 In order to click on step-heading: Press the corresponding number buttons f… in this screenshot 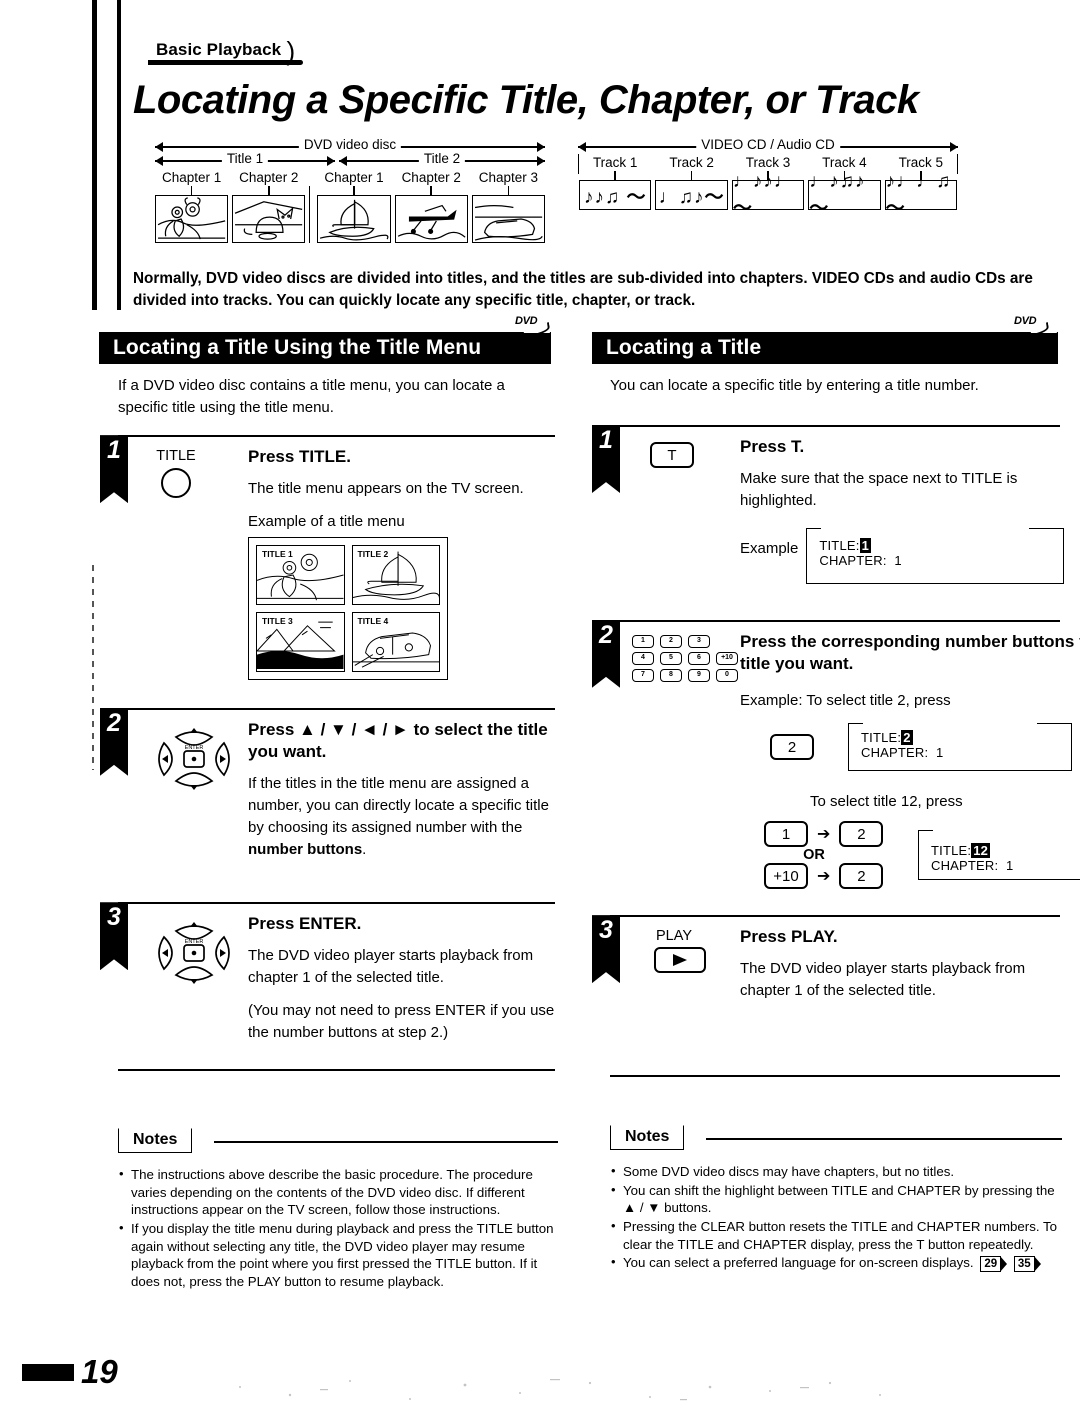, I will do `click(910, 652)`.